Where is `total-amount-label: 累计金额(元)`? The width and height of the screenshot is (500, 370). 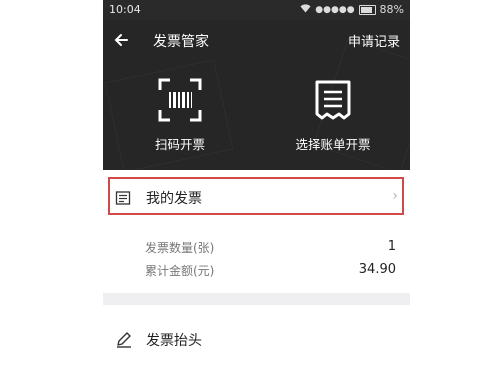 total-amount-label: 累计金额(元) is located at coordinates (180, 271).